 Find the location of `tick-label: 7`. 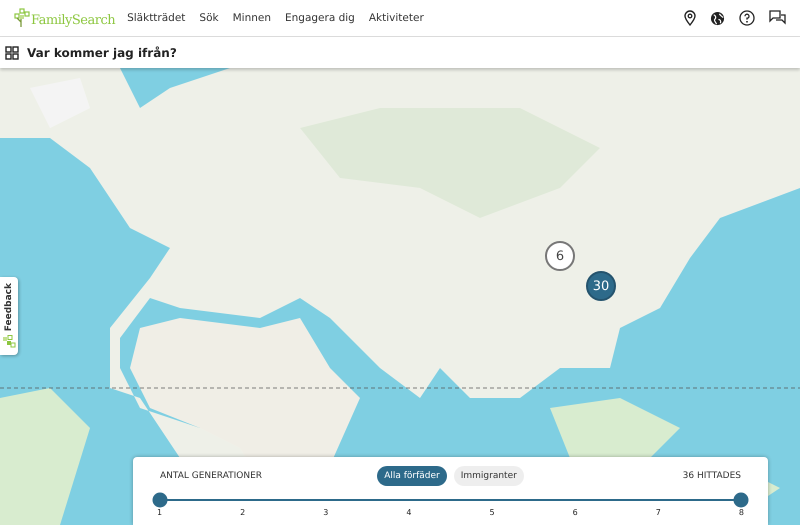

tick-label: 7 is located at coordinates (658, 512).